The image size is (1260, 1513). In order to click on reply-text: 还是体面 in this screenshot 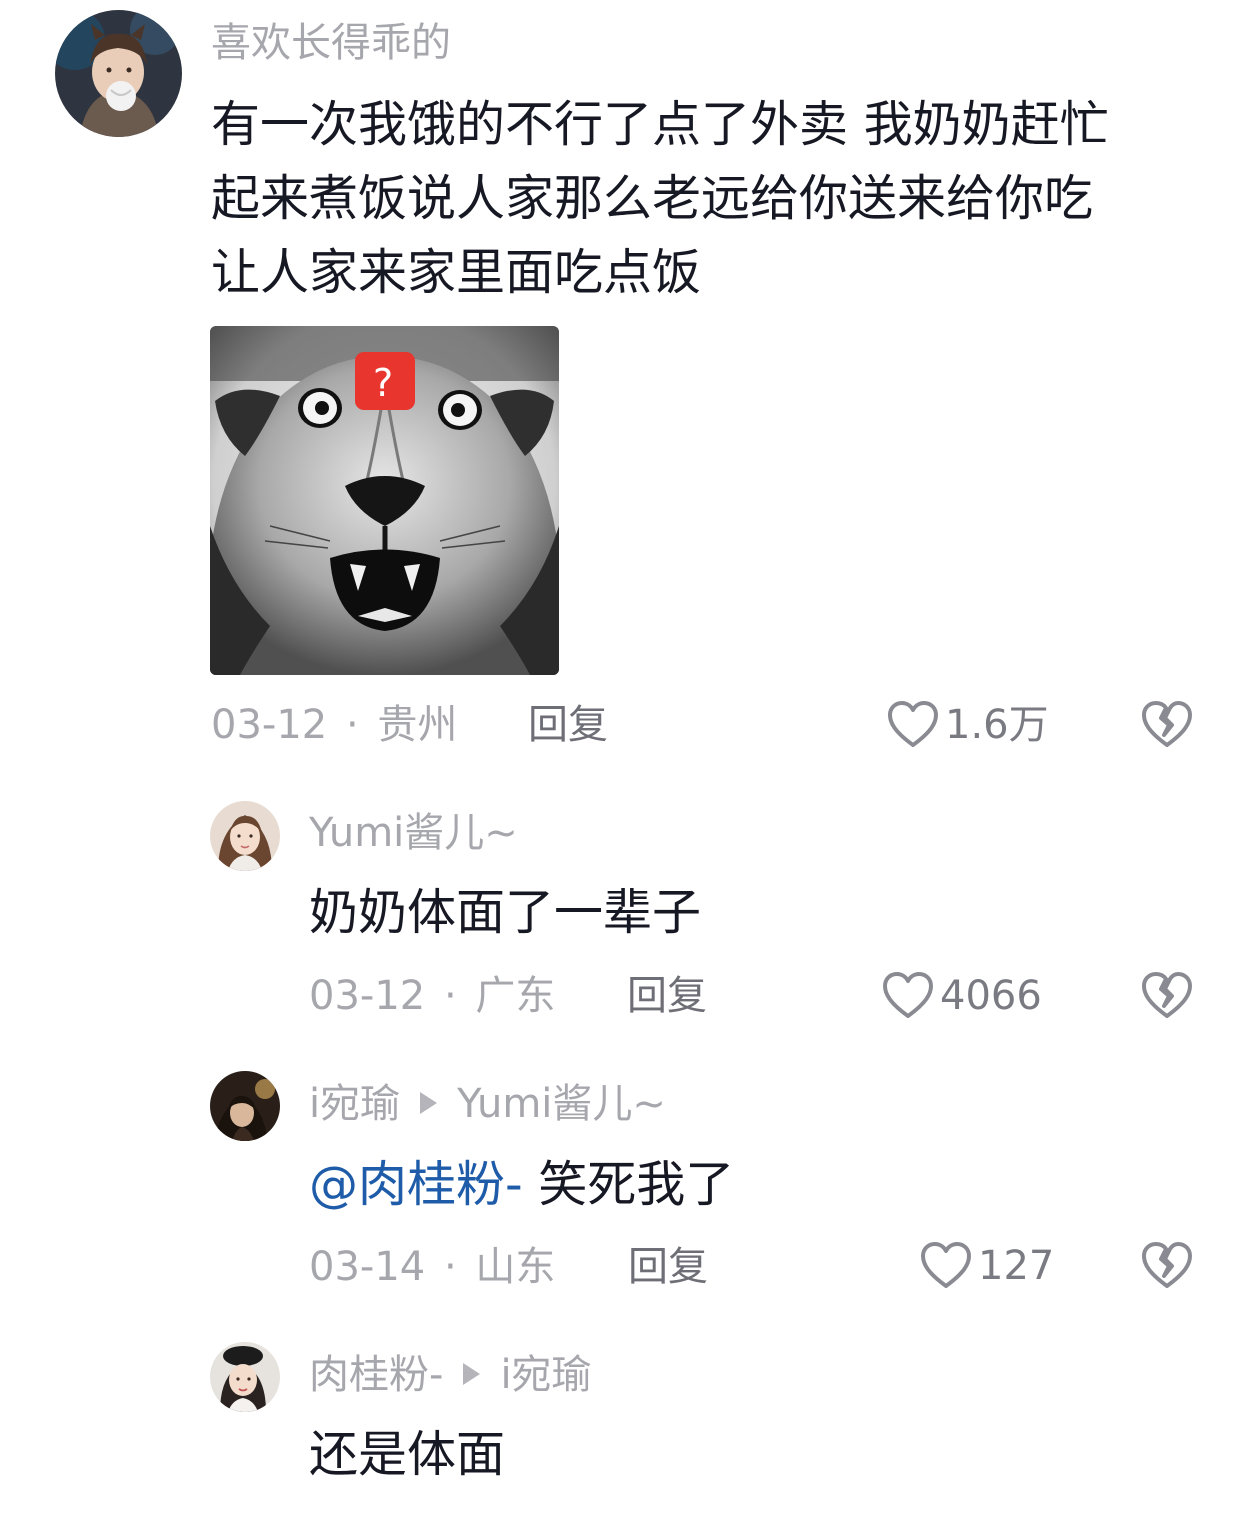, I will do `click(407, 1454)`.